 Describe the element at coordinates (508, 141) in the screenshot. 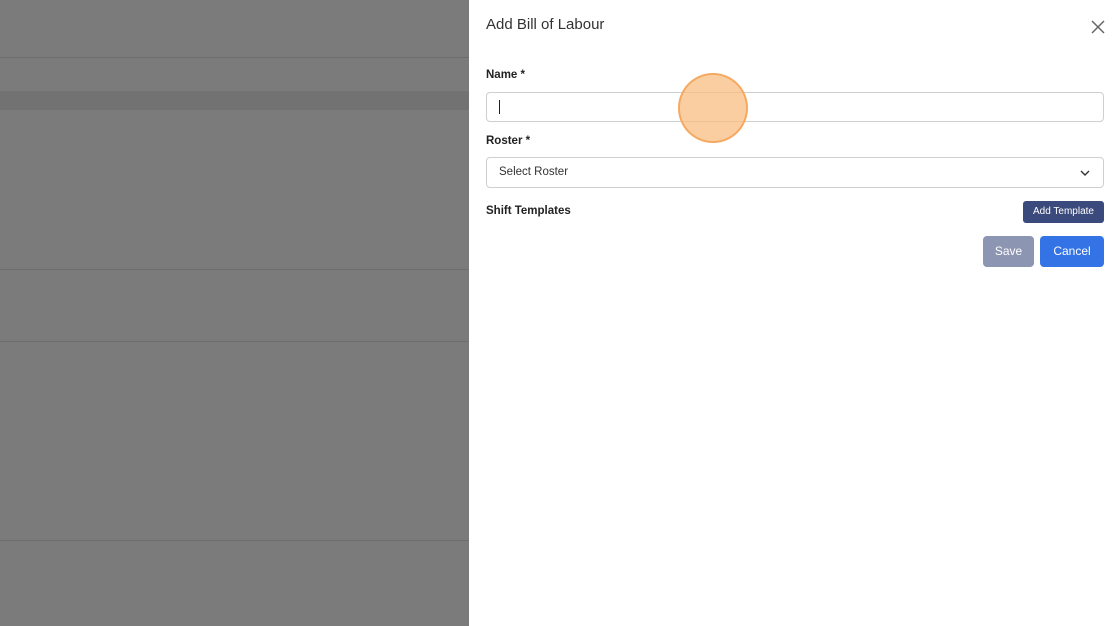

I see `roster-label: Roster *` at that location.